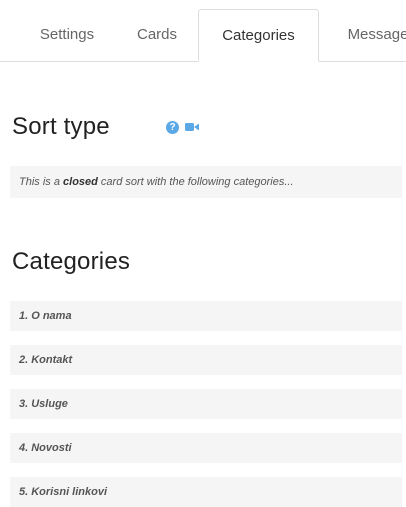  What do you see at coordinates (80, 182) in the screenshot?
I see `intro-sort-kind: closed` at bounding box center [80, 182].